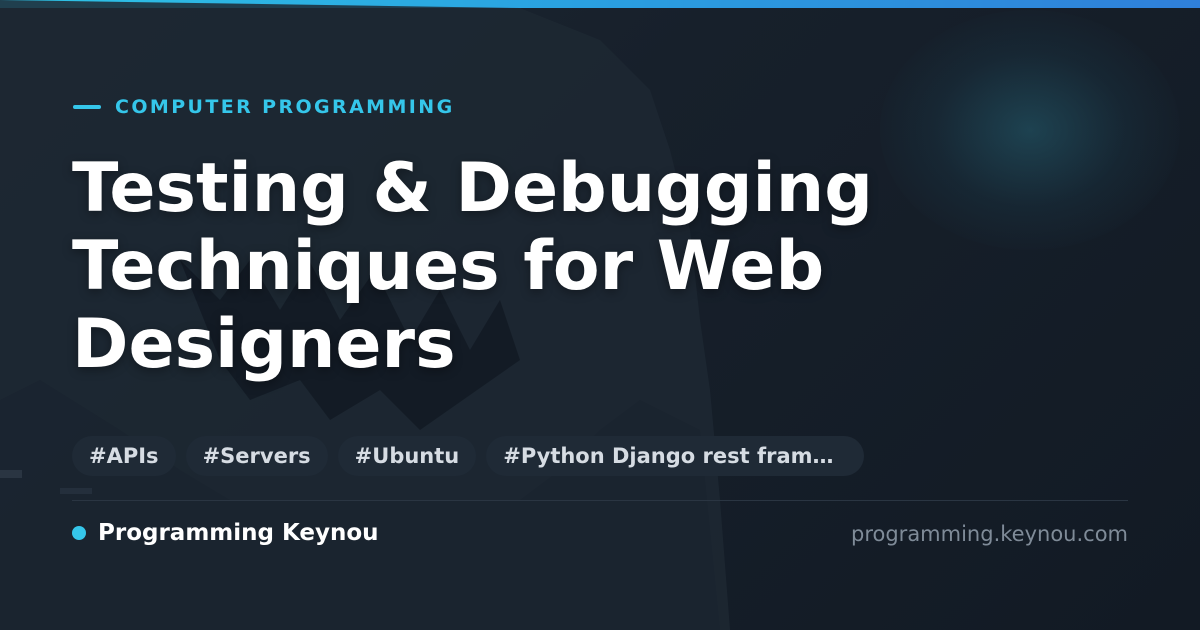  What do you see at coordinates (989, 534) in the screenshot?
I see `site-domain: programming.keynou.com` at bounding box center [989, 534].